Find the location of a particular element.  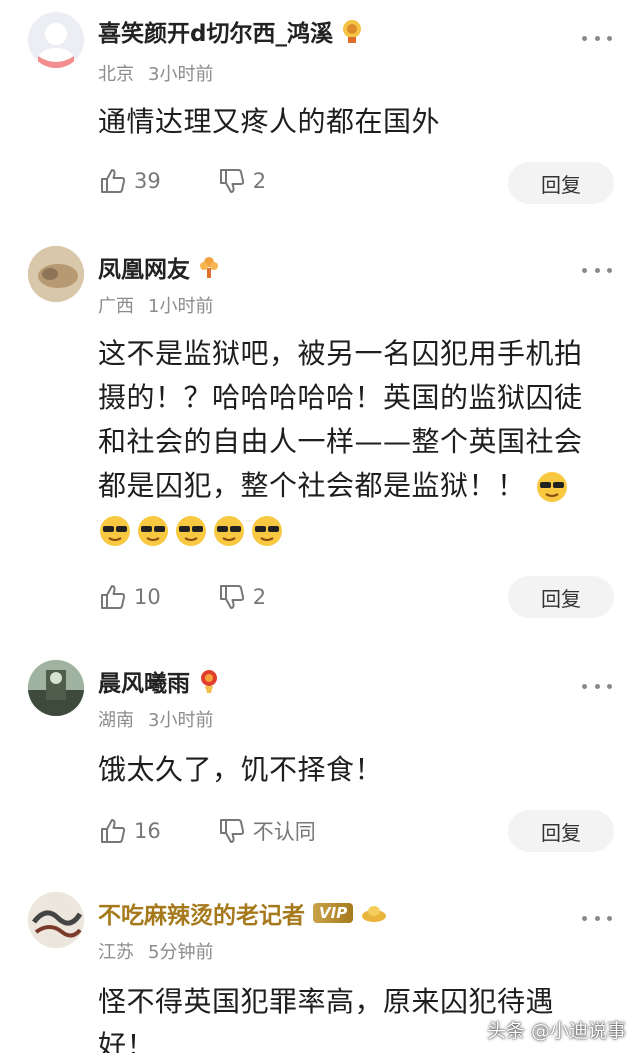

username: 晨风曦雨 is located at coordinates (144, 681).